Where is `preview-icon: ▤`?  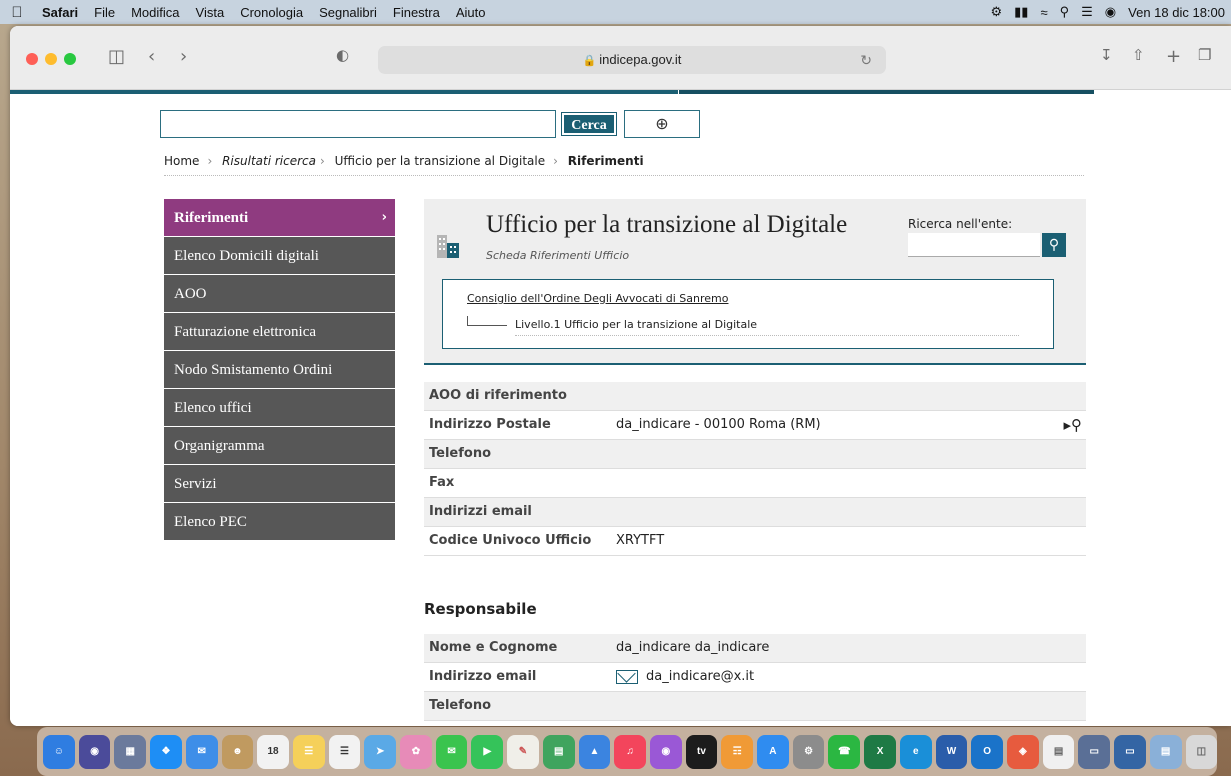
preview-icon: ▤ is located at coordinates (1165, 751).